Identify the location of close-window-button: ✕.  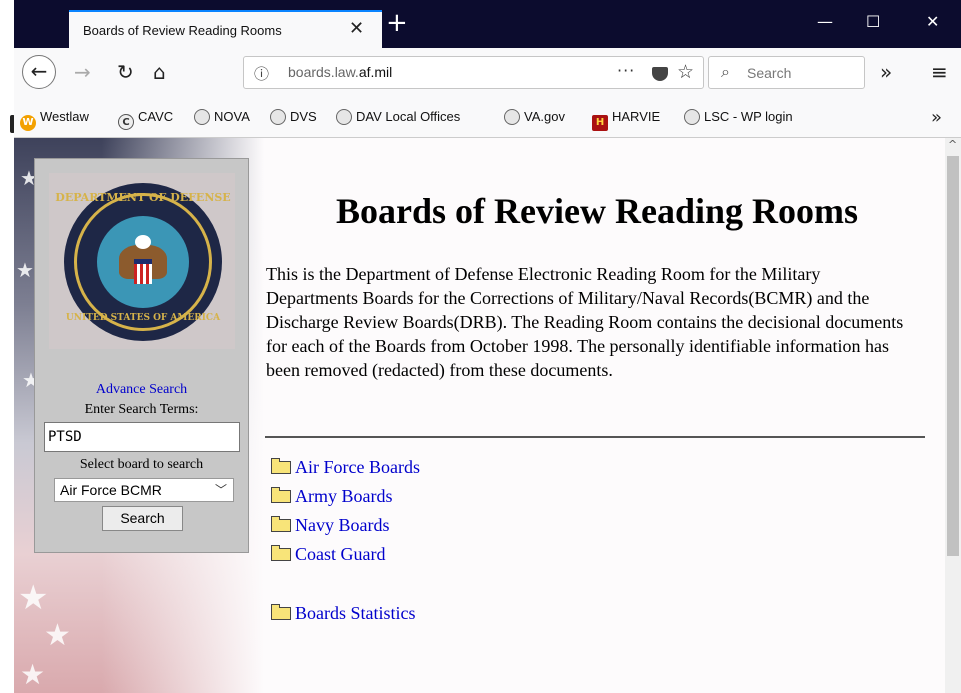
(932, 21).